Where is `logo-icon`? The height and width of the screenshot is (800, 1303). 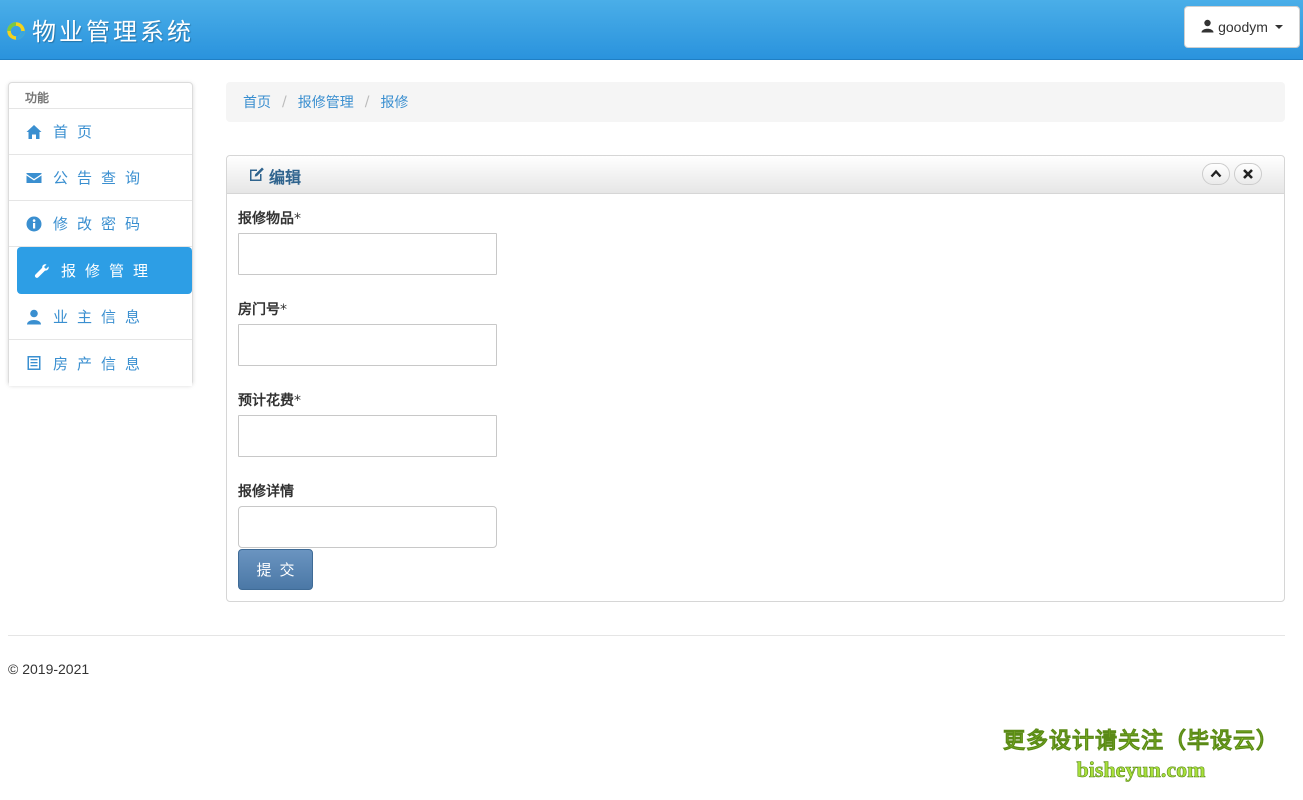
logo-icon is located at coordinates (17, 30).